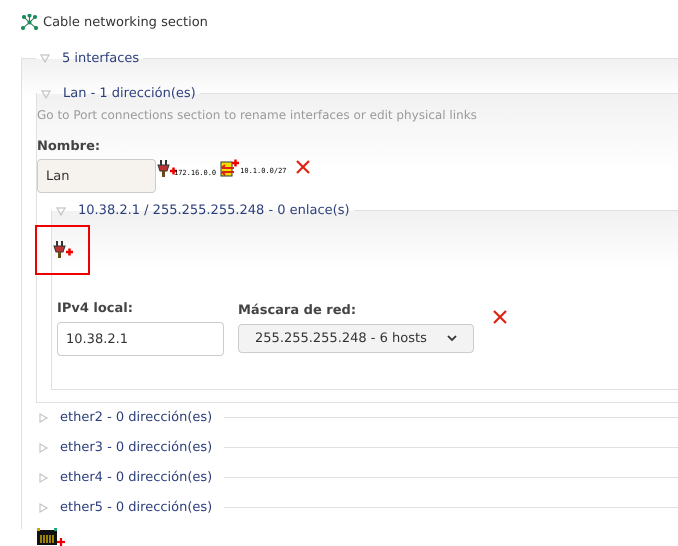 Image resolution: width=678 pixels, height=546 pixels. I want to click on interface-legend: ether4 - 0 dirección(es), so click(136, 478).